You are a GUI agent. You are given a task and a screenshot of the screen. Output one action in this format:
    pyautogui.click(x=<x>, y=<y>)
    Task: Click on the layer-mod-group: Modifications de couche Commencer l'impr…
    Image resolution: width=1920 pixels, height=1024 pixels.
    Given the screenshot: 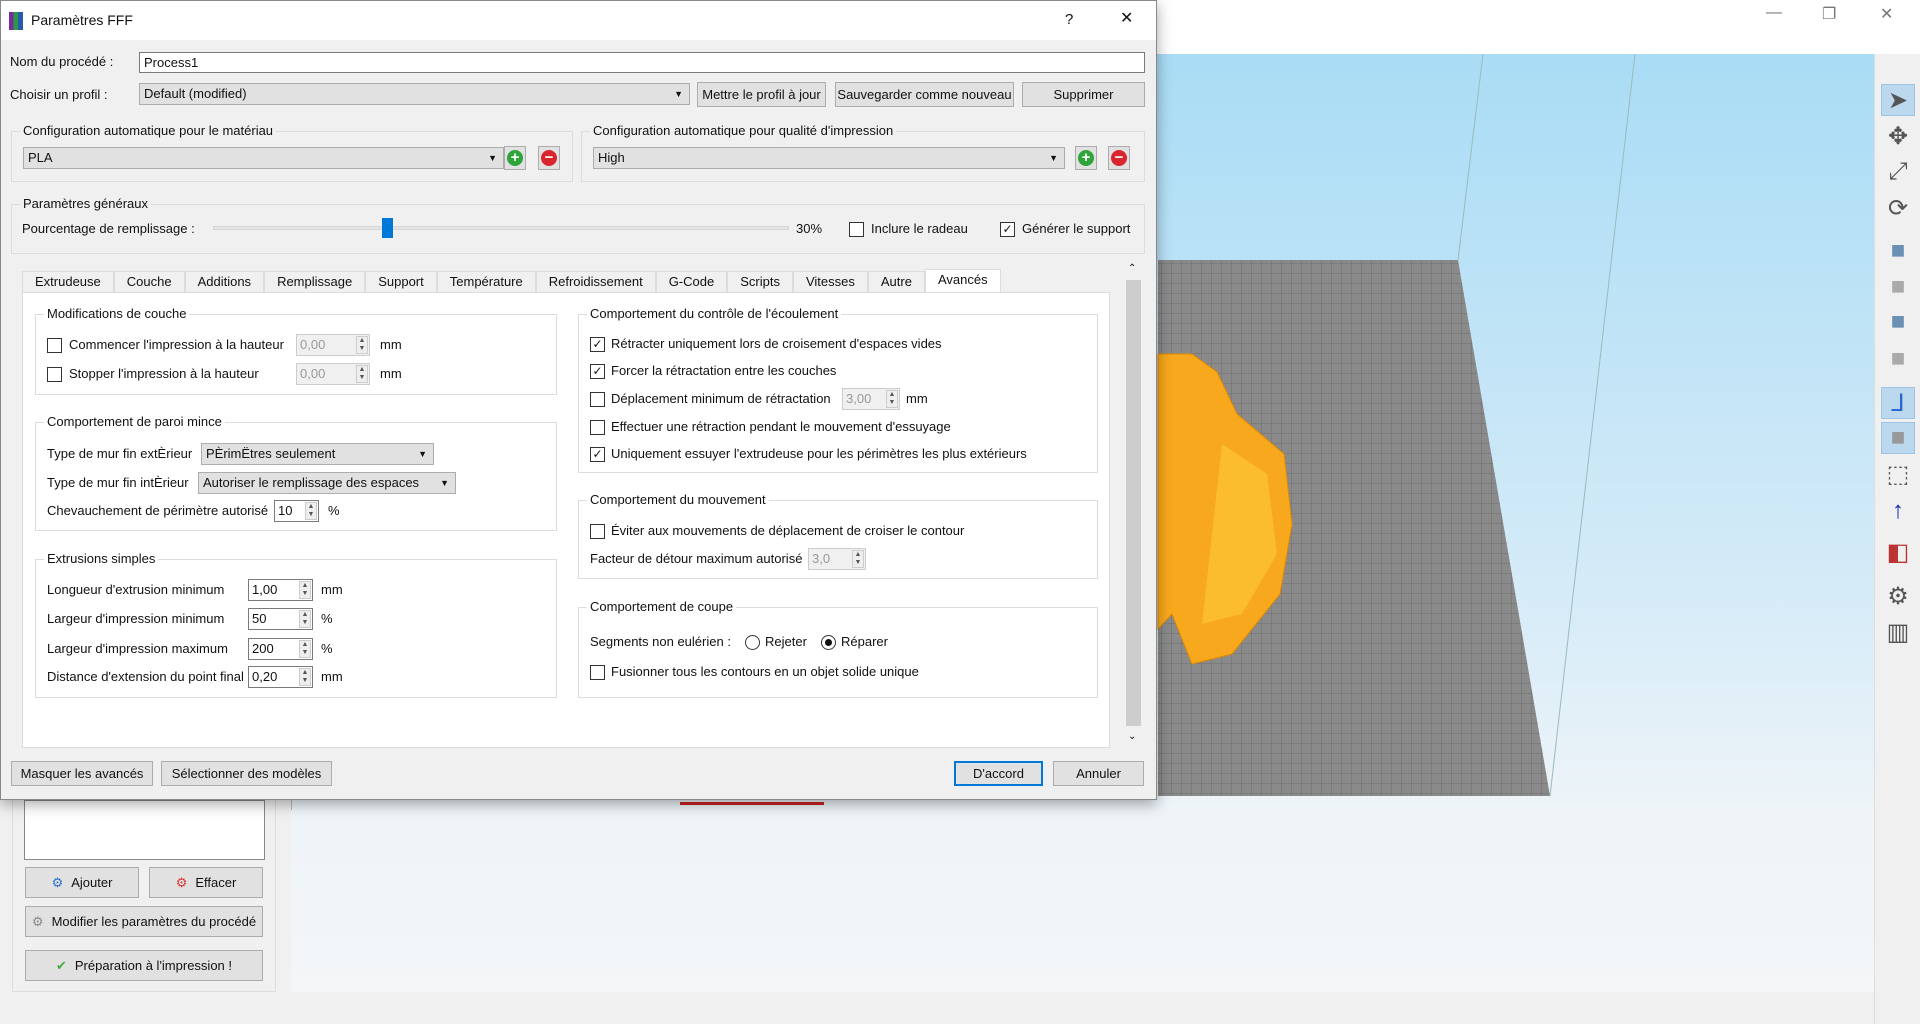 What is the action you would take?
    pyautogui.click(x=296, y=350)
    